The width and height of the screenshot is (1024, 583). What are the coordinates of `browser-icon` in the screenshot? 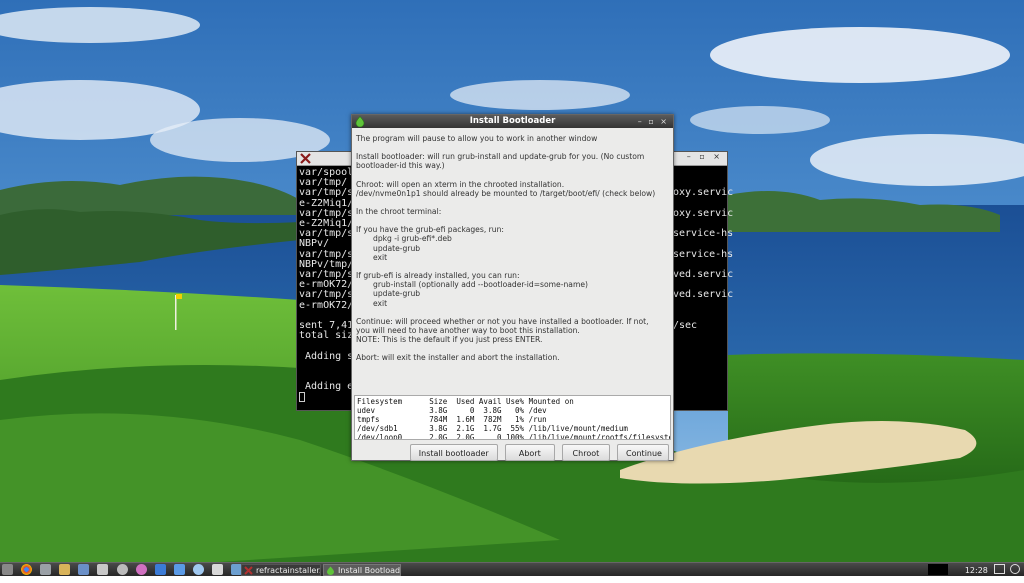 It's located at (198, 569).